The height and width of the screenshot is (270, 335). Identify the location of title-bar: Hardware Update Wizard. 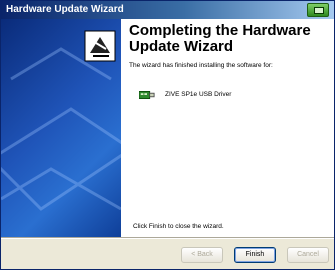
(167, 10).